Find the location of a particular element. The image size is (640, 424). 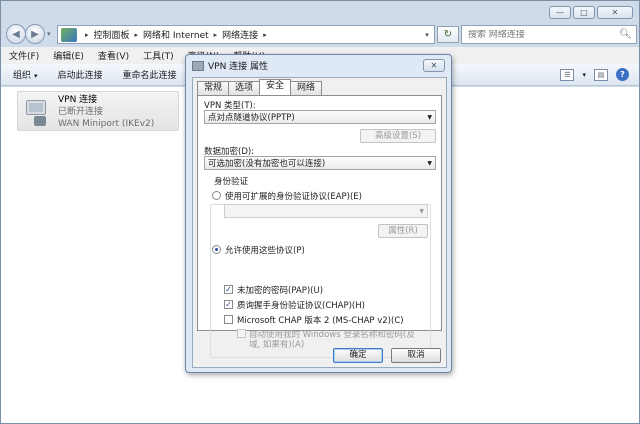

menu-view: 查看(V) is located at coordinates (113, 55).